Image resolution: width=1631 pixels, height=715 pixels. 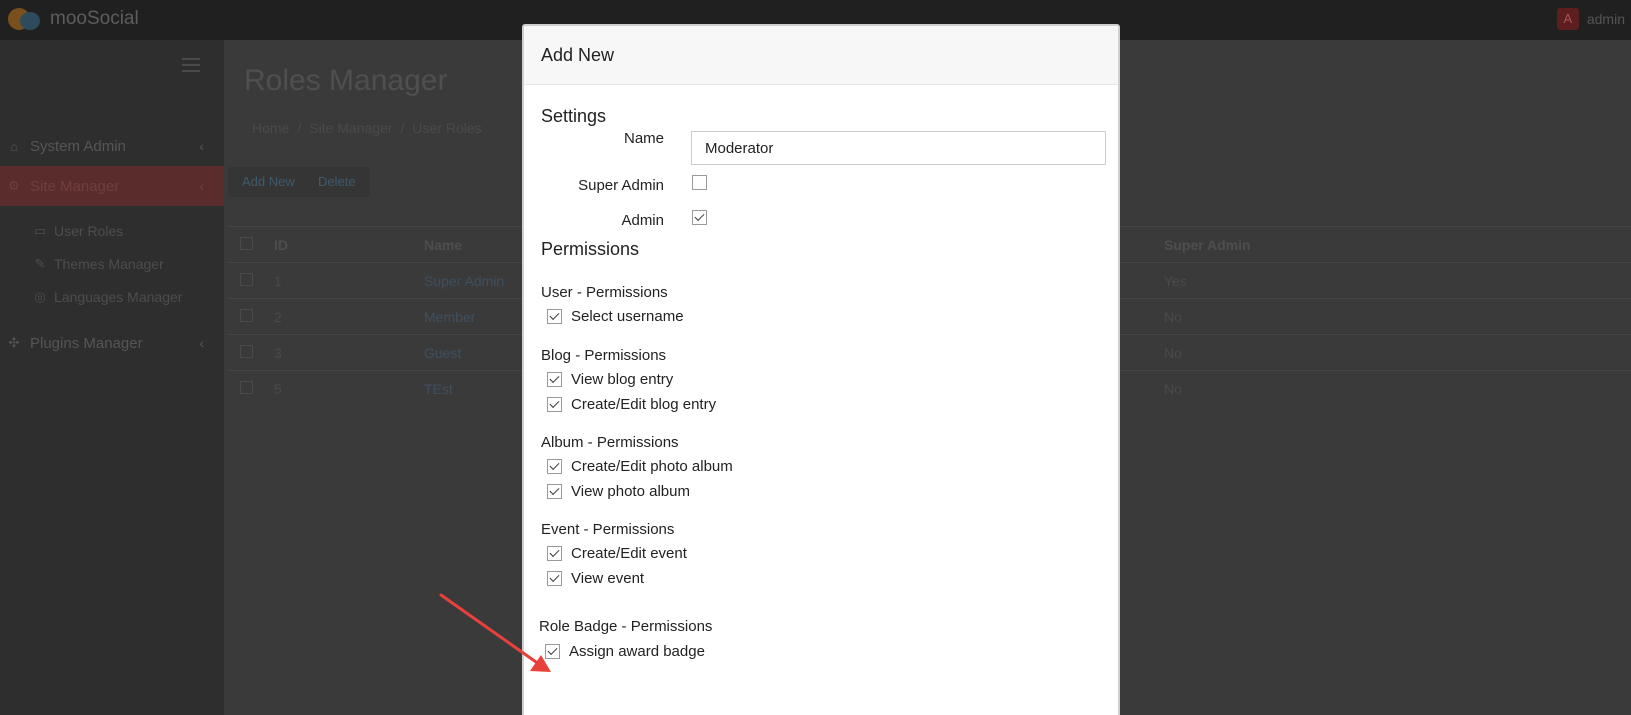 I want to click on id-card-icon: ▭, so click(x=40, y=230).